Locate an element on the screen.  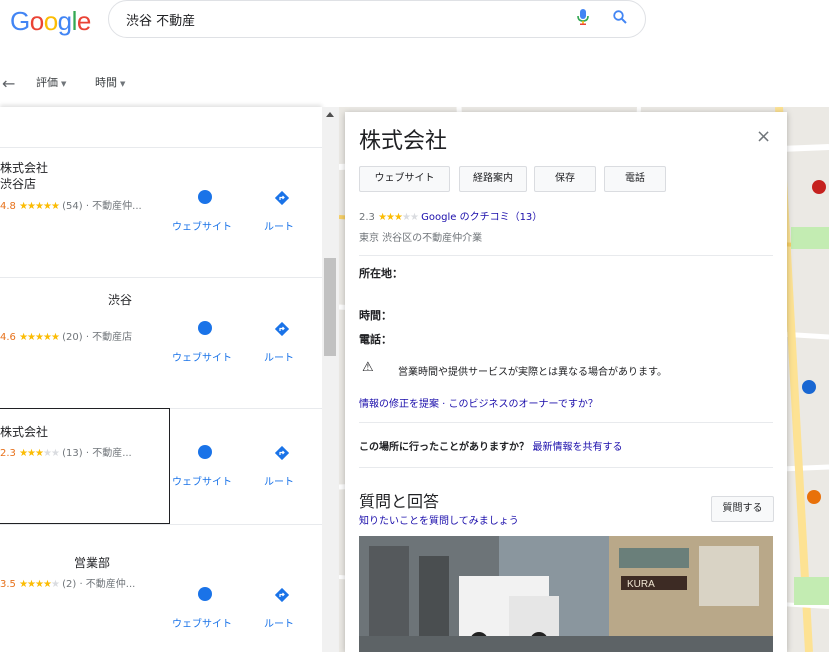
filter-rating: 評価 ▼ is located at coordinates (51, 82).